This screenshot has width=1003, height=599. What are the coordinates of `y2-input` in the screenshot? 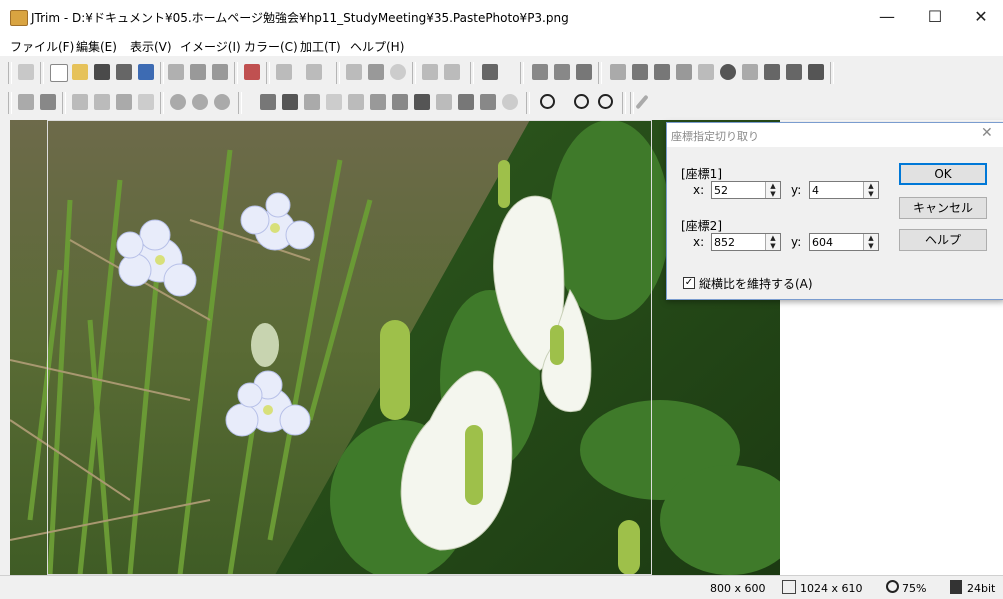 It's located at (838, 242).